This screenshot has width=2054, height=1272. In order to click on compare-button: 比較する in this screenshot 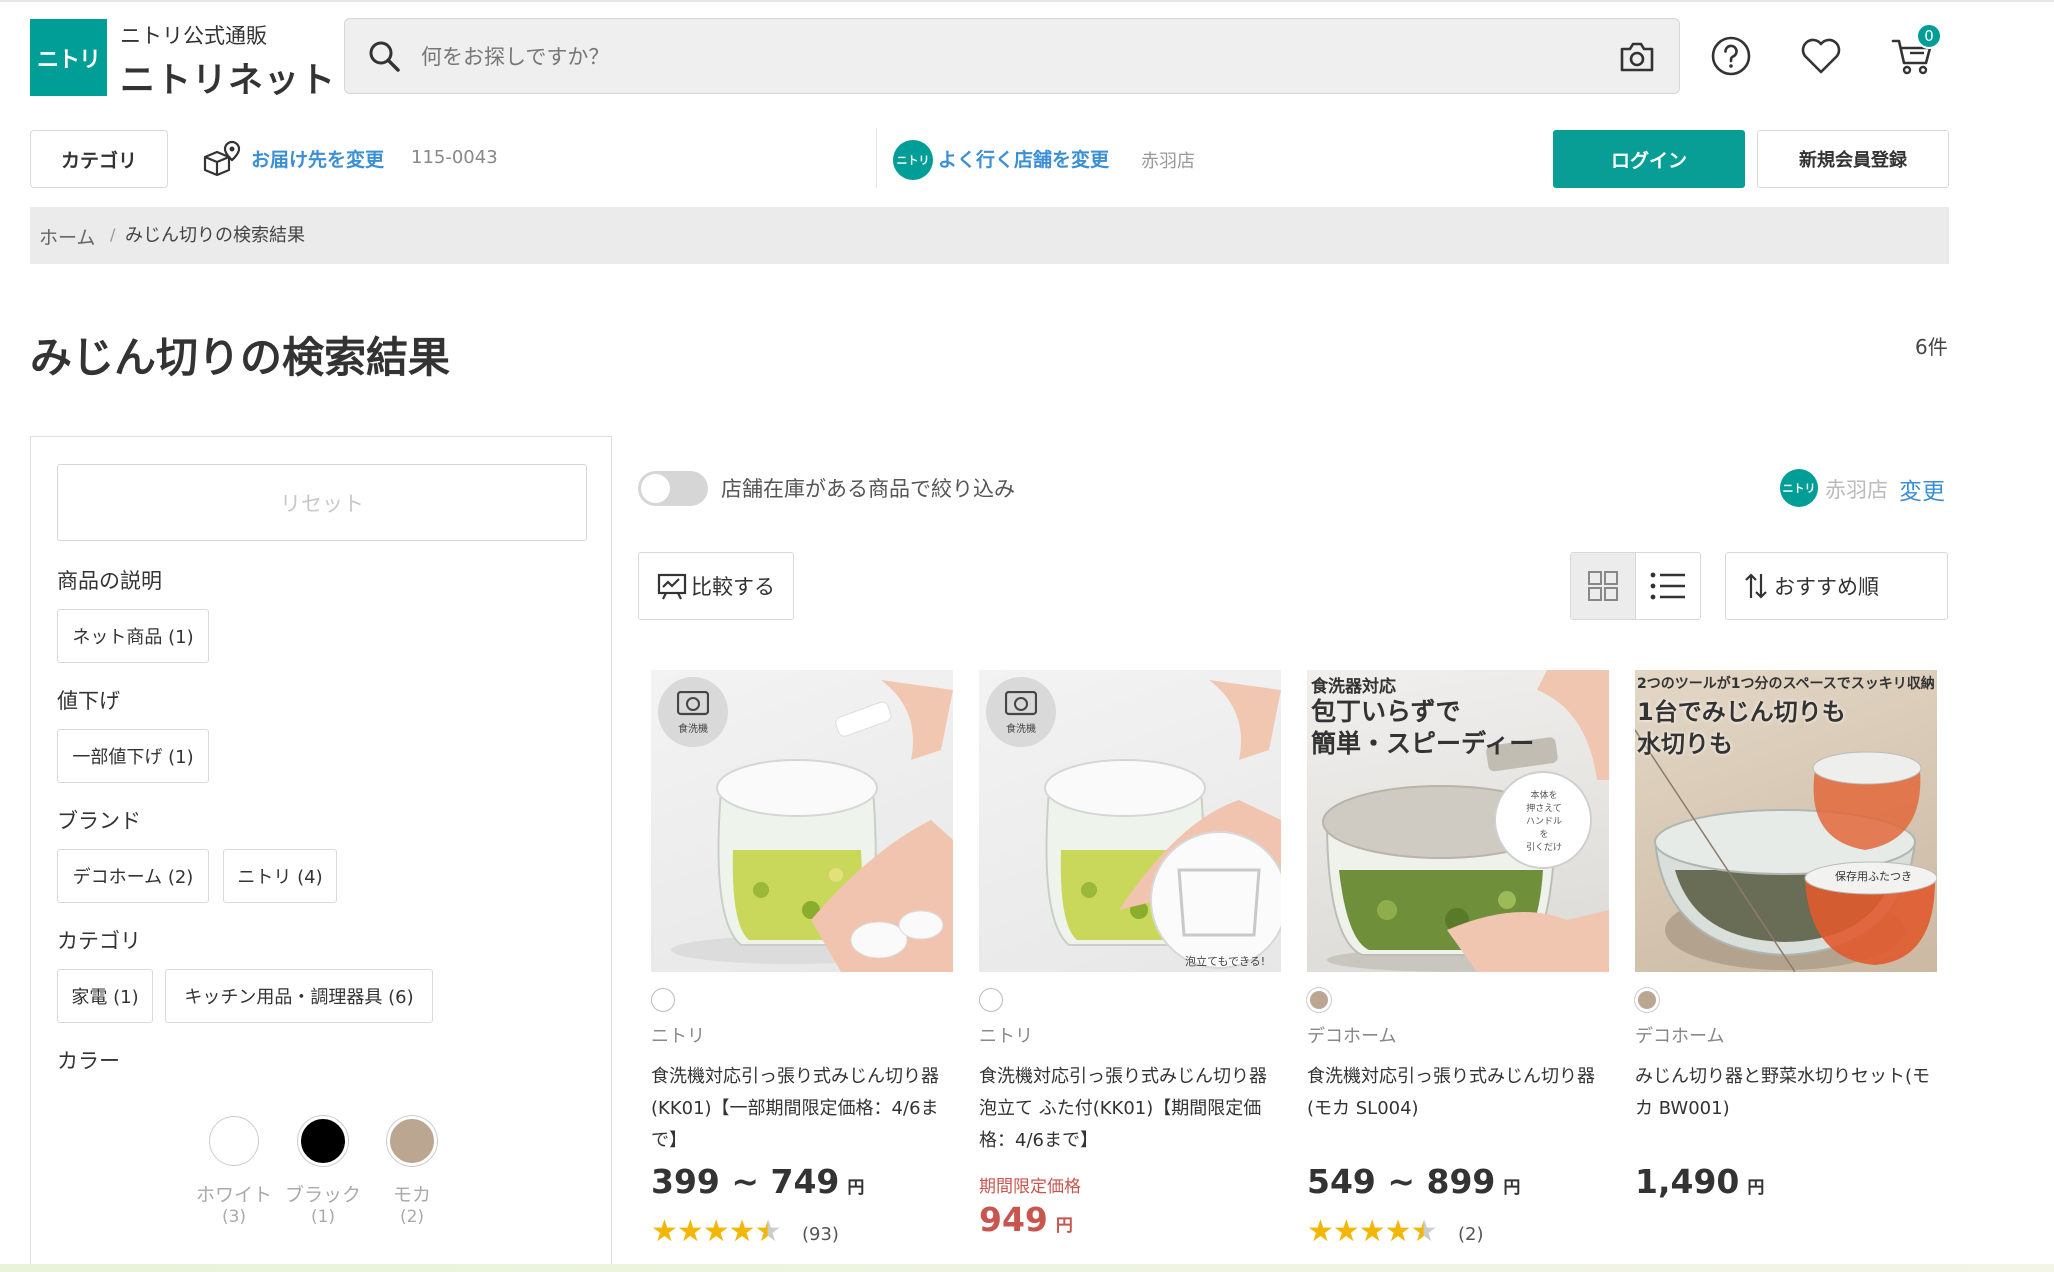, I will do `click(716, 586)`.